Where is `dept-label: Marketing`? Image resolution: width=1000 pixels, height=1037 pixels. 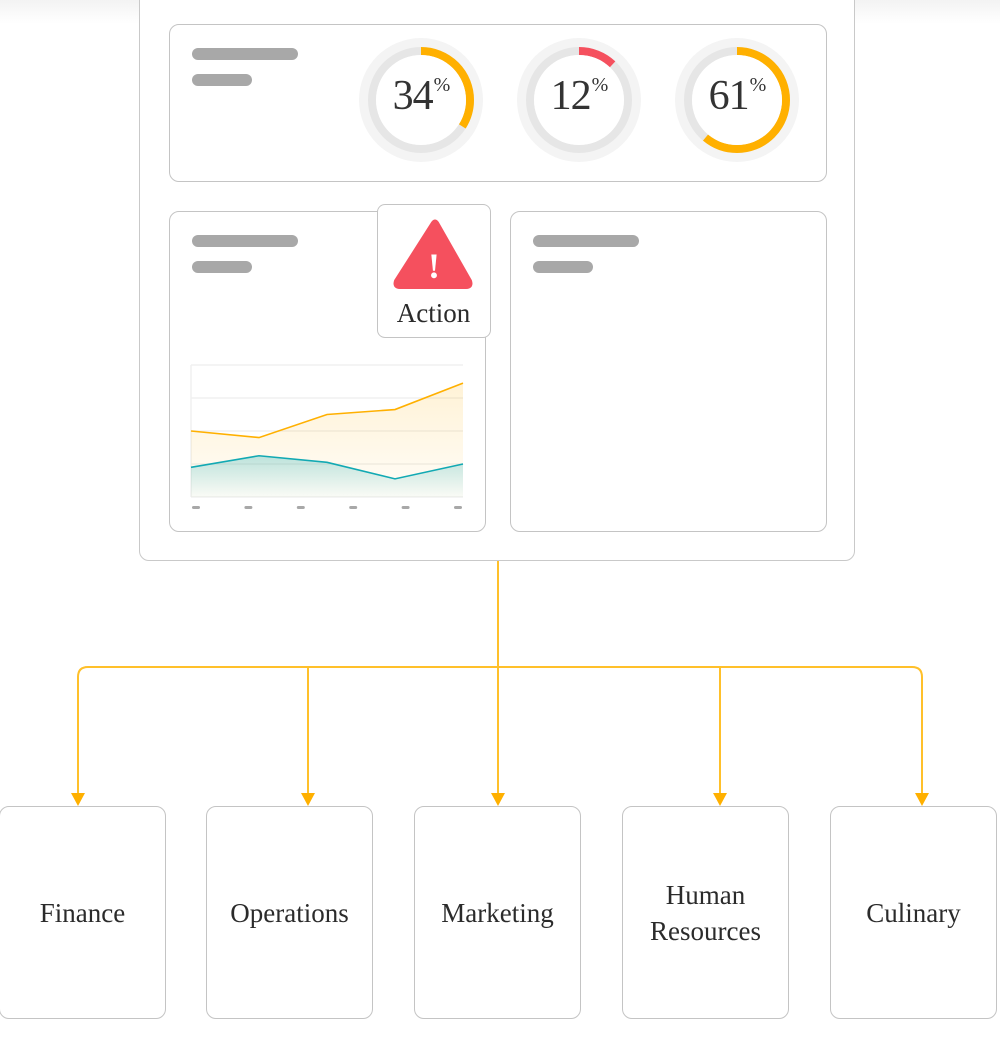
dept-label: Marketing is located at coordinates (497, 912).